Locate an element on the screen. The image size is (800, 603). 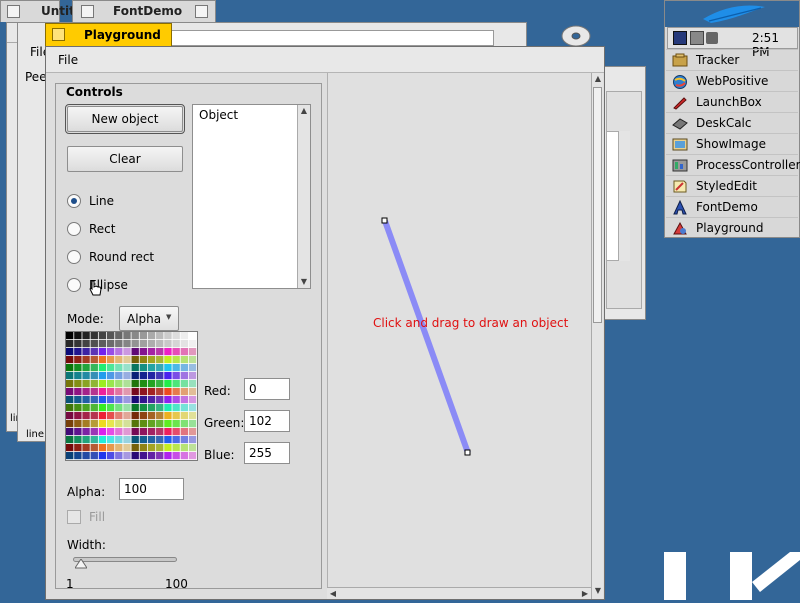
deskbar-item-styledit: StyledEdit is located at coordinates (732, 185).